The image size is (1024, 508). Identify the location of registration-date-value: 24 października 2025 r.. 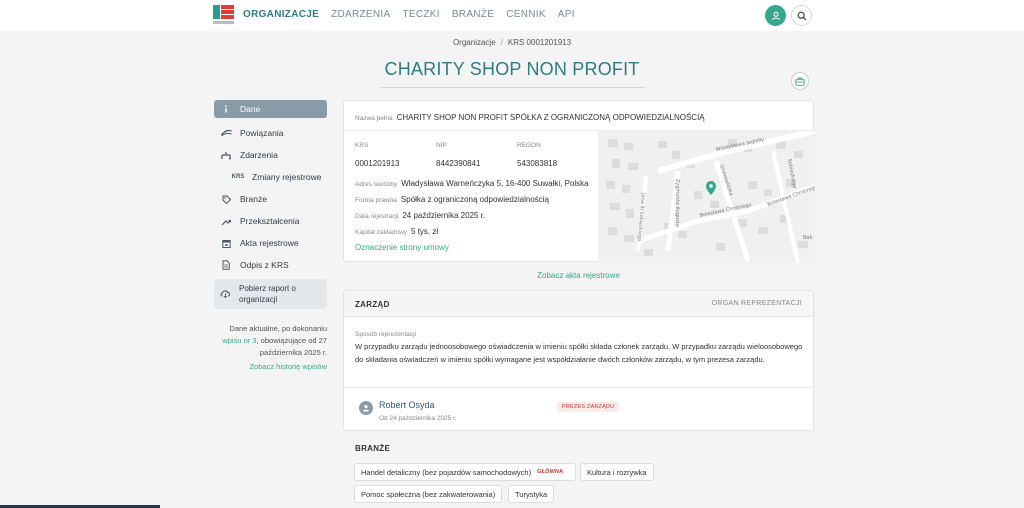
(444, 215).